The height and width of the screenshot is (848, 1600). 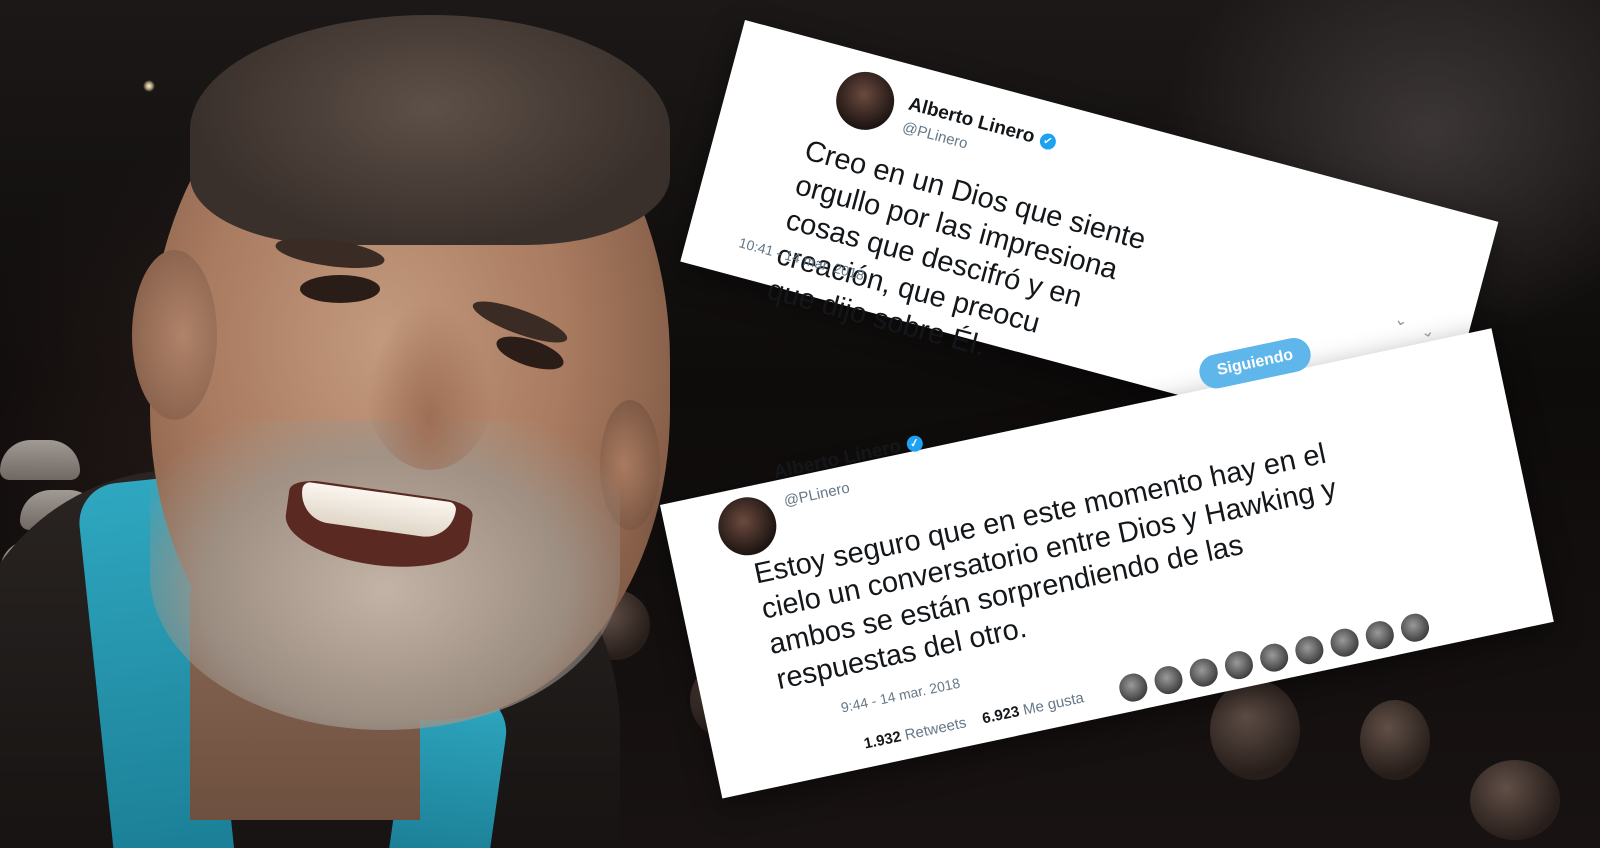 What do you see at coordinates (817, 494) in the screenshot?
I see `author-handle: @PLinero` at bounding box center [817, 494].